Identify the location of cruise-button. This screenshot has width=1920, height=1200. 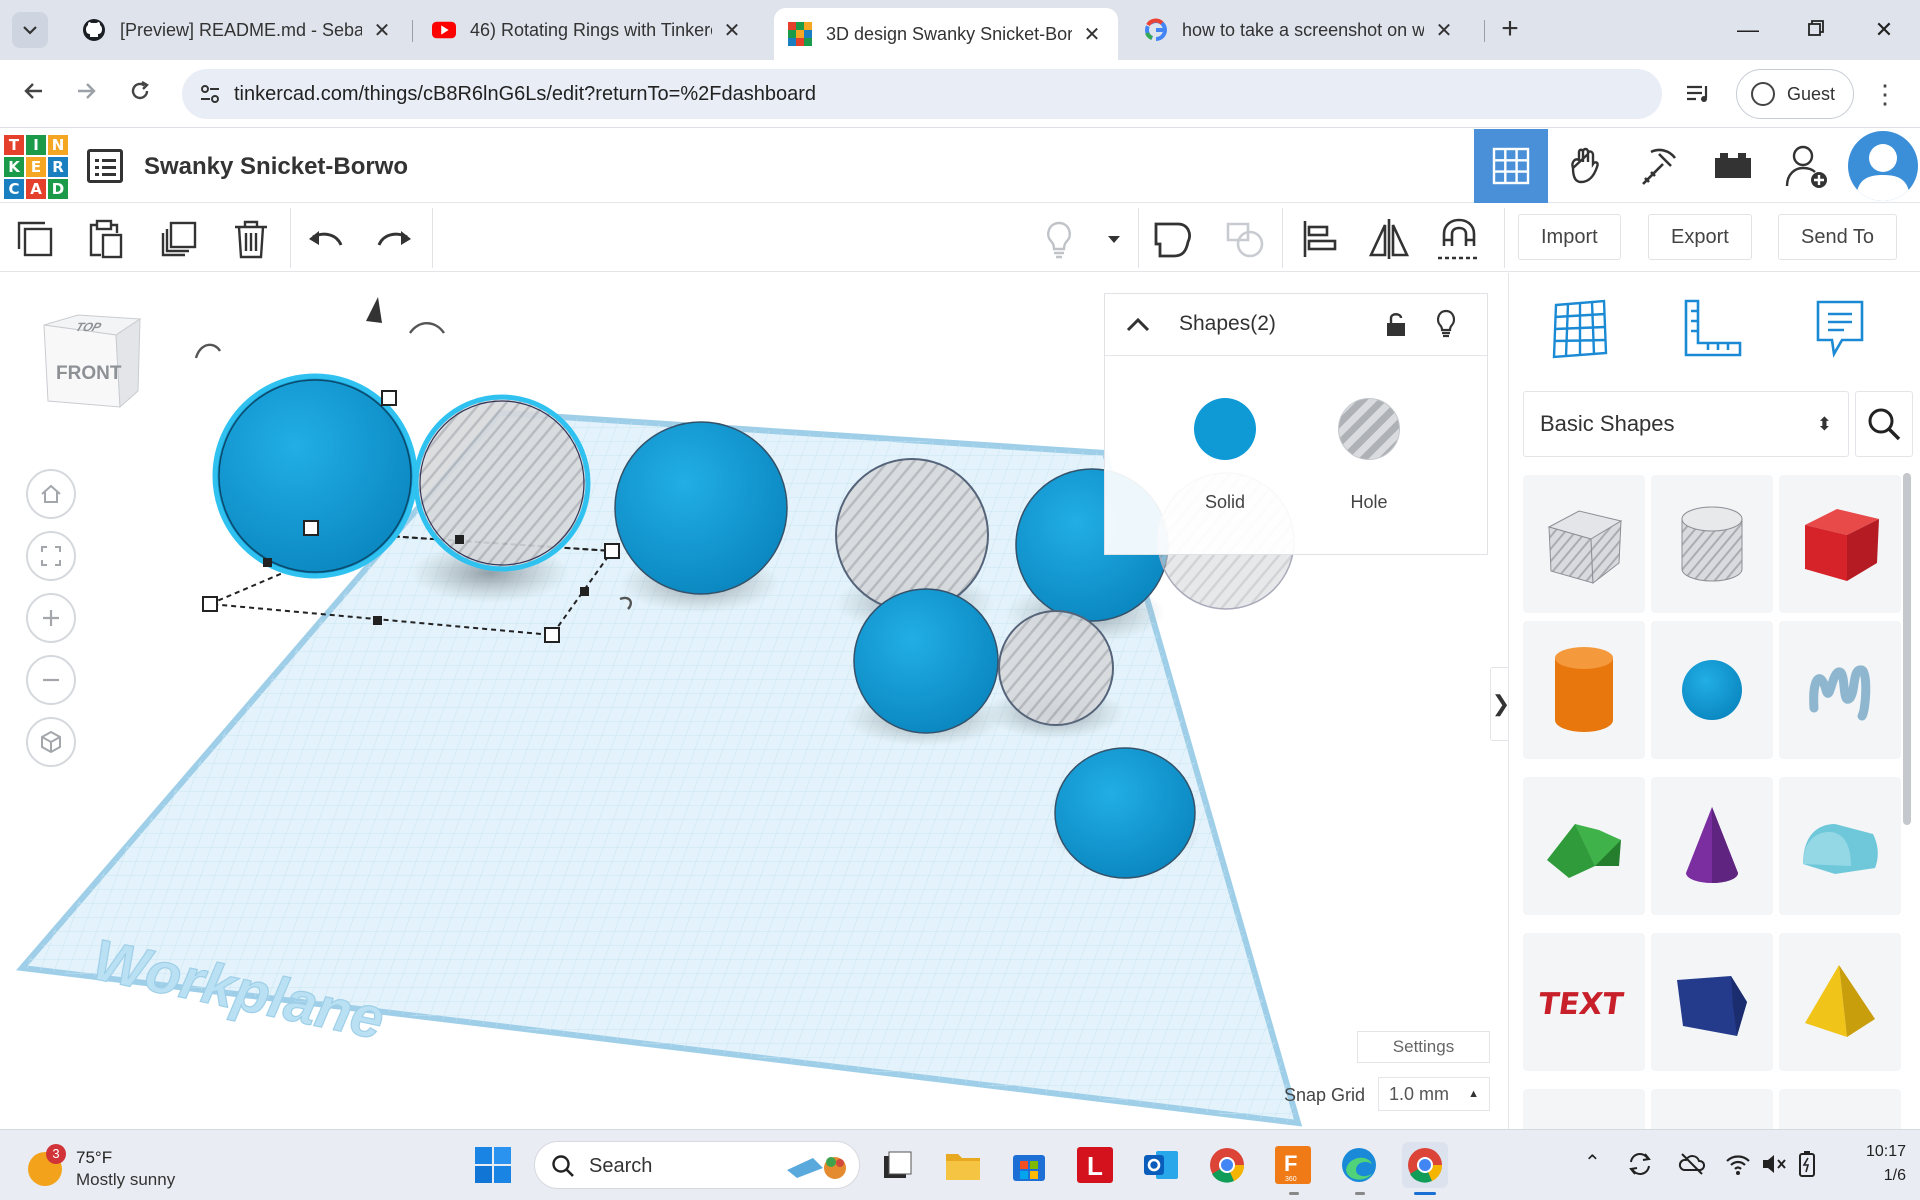
(1459, 239).